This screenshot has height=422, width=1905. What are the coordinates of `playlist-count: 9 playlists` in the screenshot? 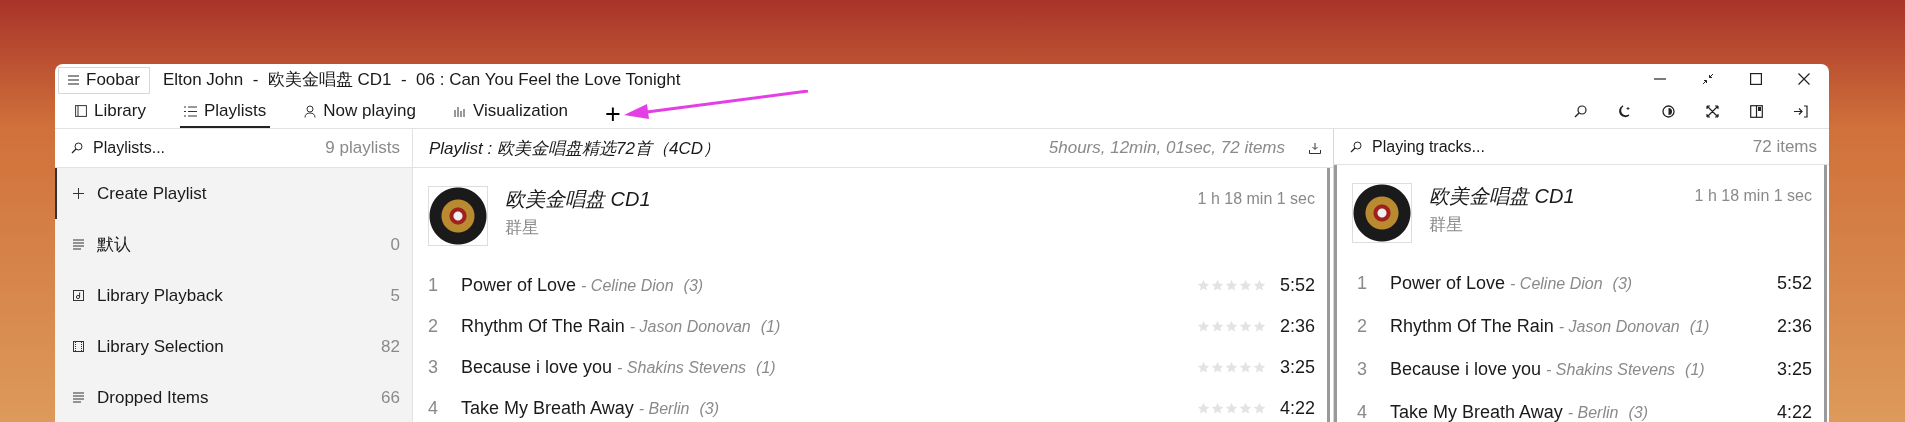 It's located at (362, 148).